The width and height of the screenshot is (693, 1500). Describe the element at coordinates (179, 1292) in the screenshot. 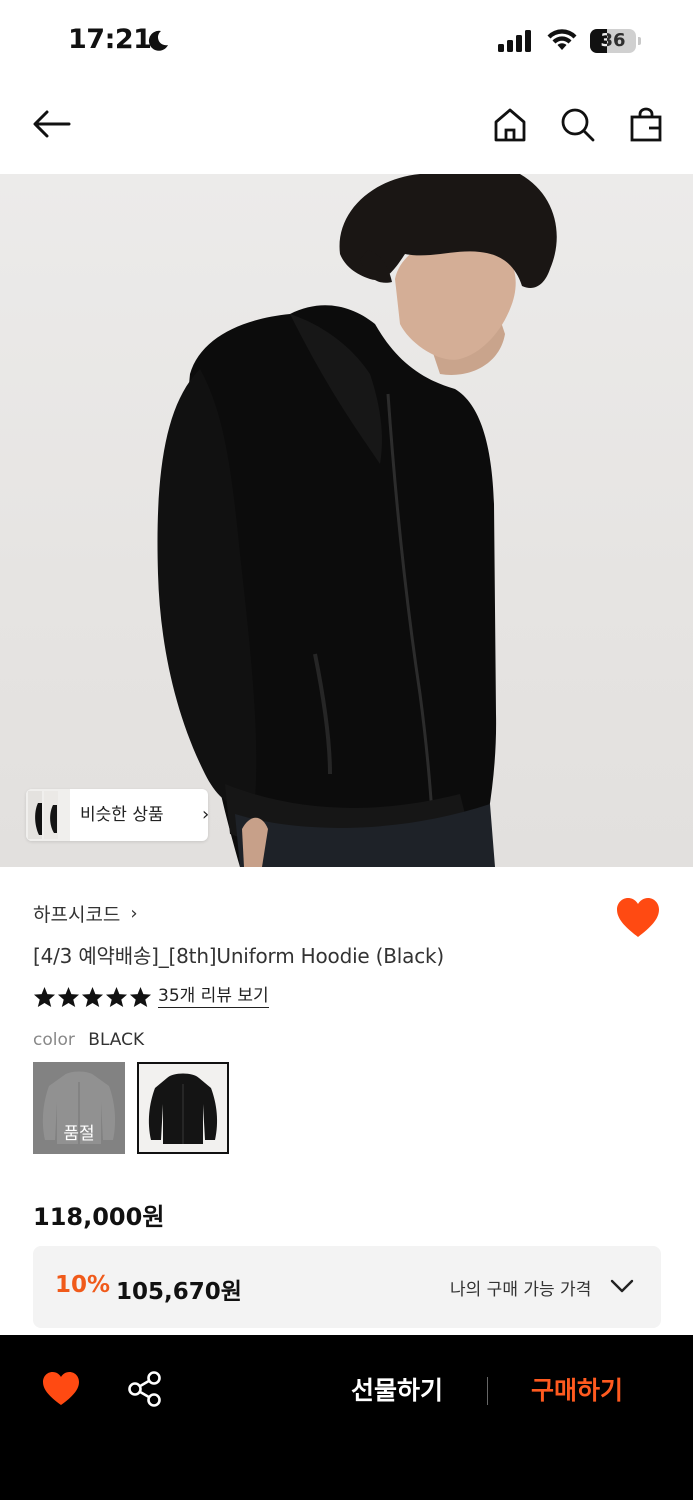

I see `discount-price: 105,670원` at that location.